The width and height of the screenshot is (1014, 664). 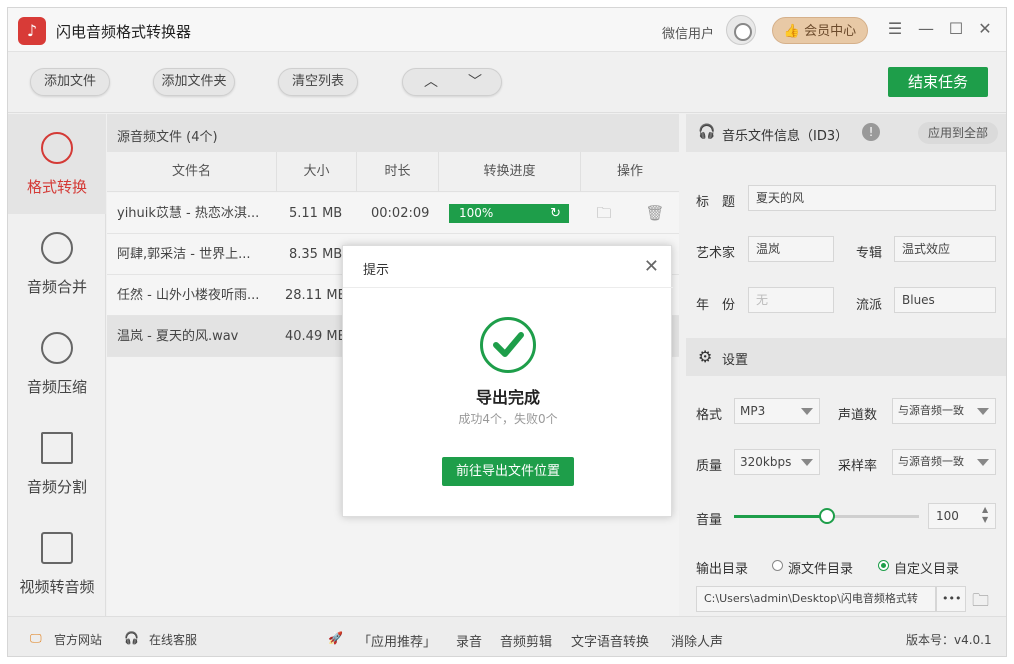 What do you see at coordinates (508, 267) in the screenshot?
I see `dialog-header: 提示 ✕` at bounding box center [508, 267].